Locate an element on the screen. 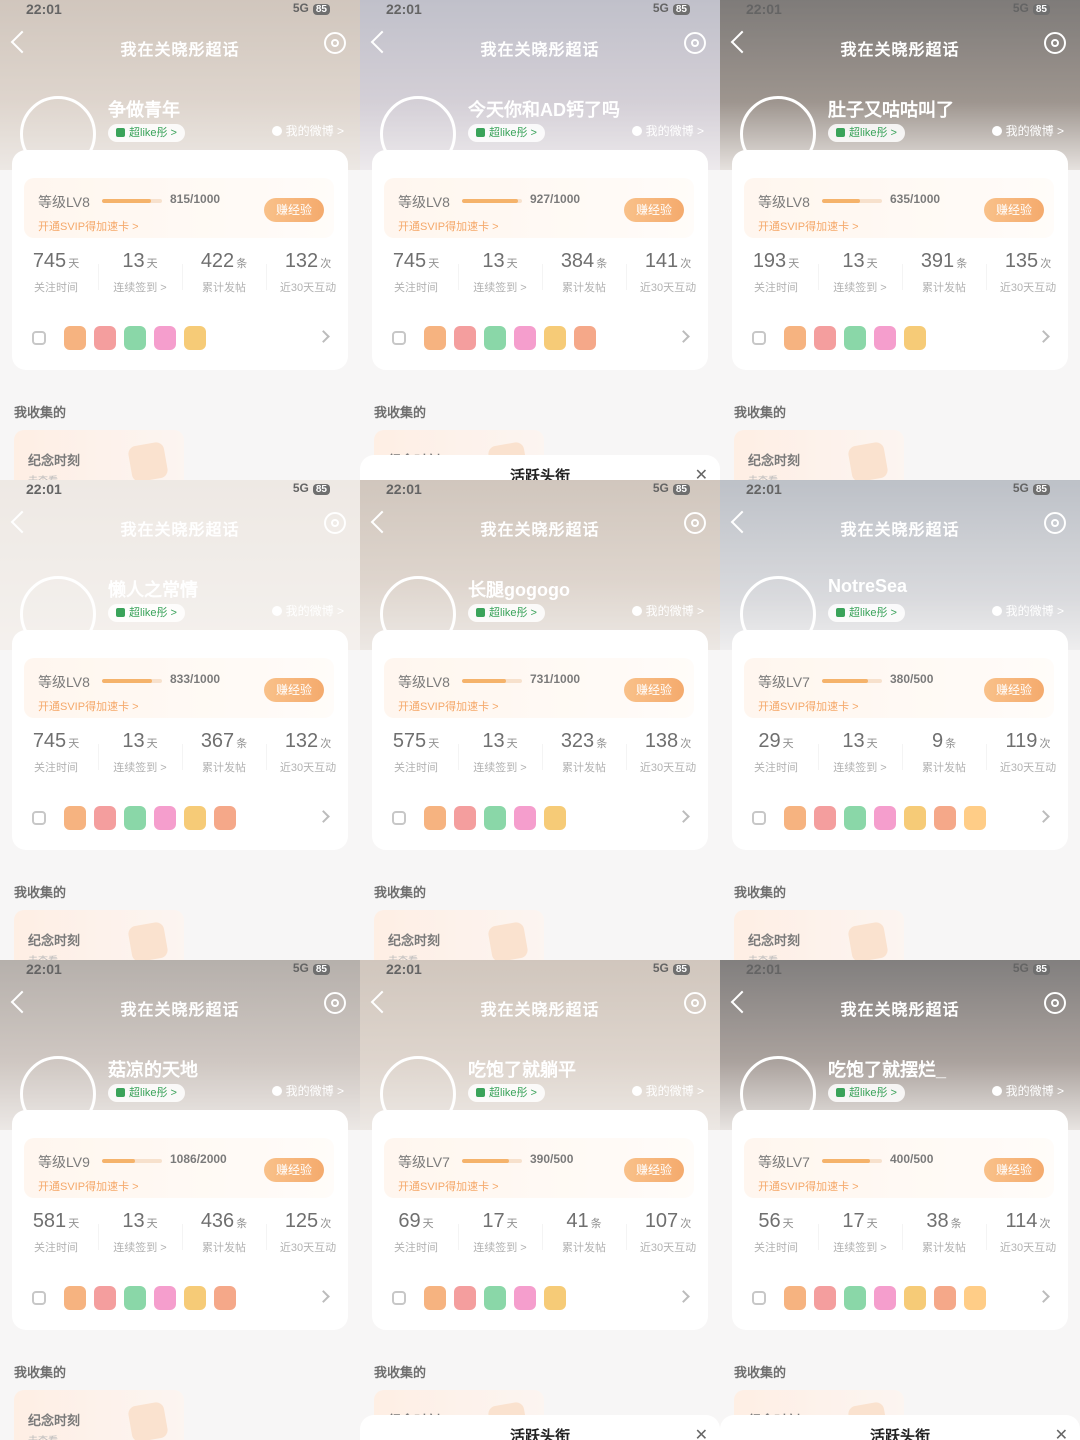 This screenshot has width=1080, height=1440. status-network: 5G 85 is located at coordinates (1031, 488).